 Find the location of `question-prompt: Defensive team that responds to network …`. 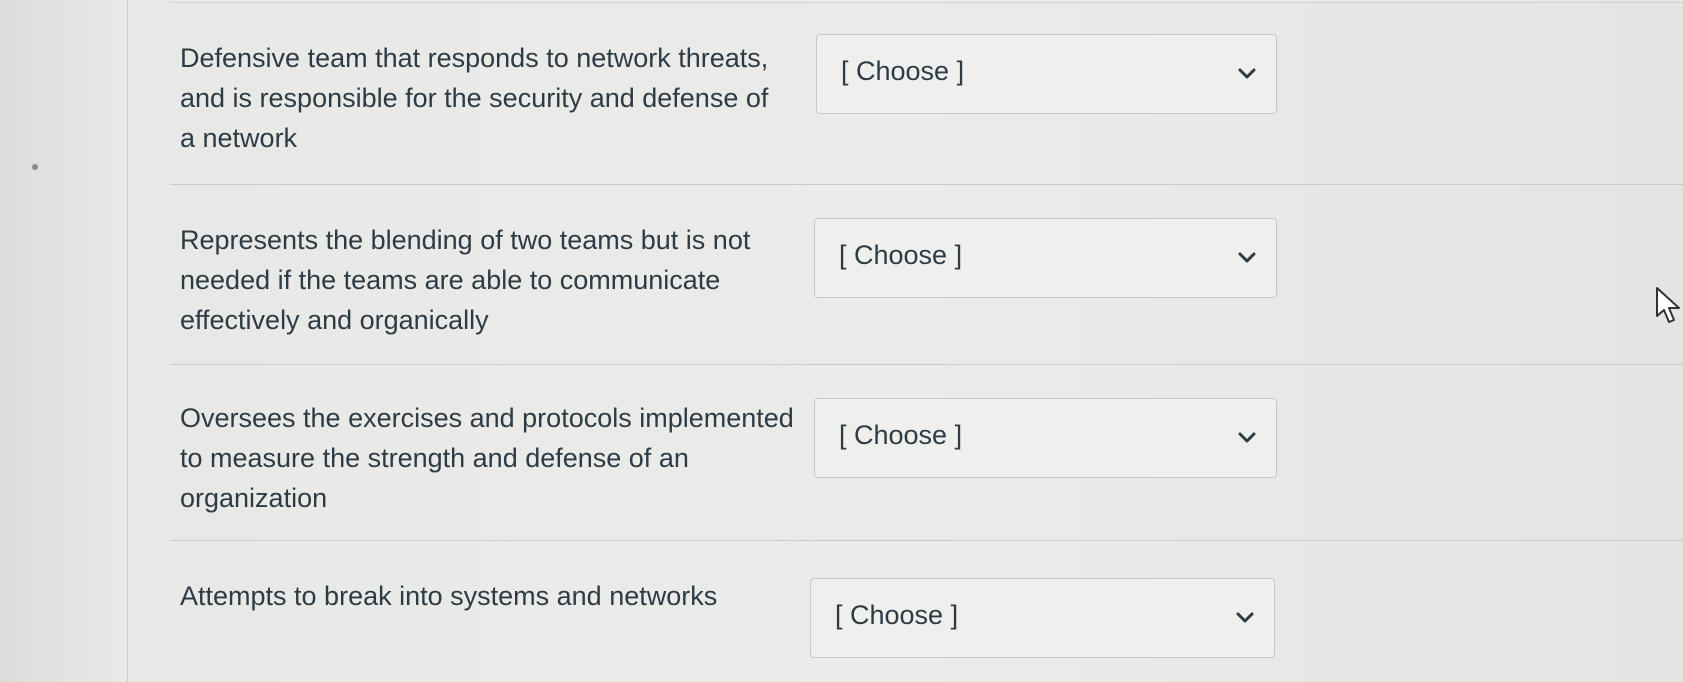

question-prompt: Defensive team that responds to network … is located at coordinates (474, 98).